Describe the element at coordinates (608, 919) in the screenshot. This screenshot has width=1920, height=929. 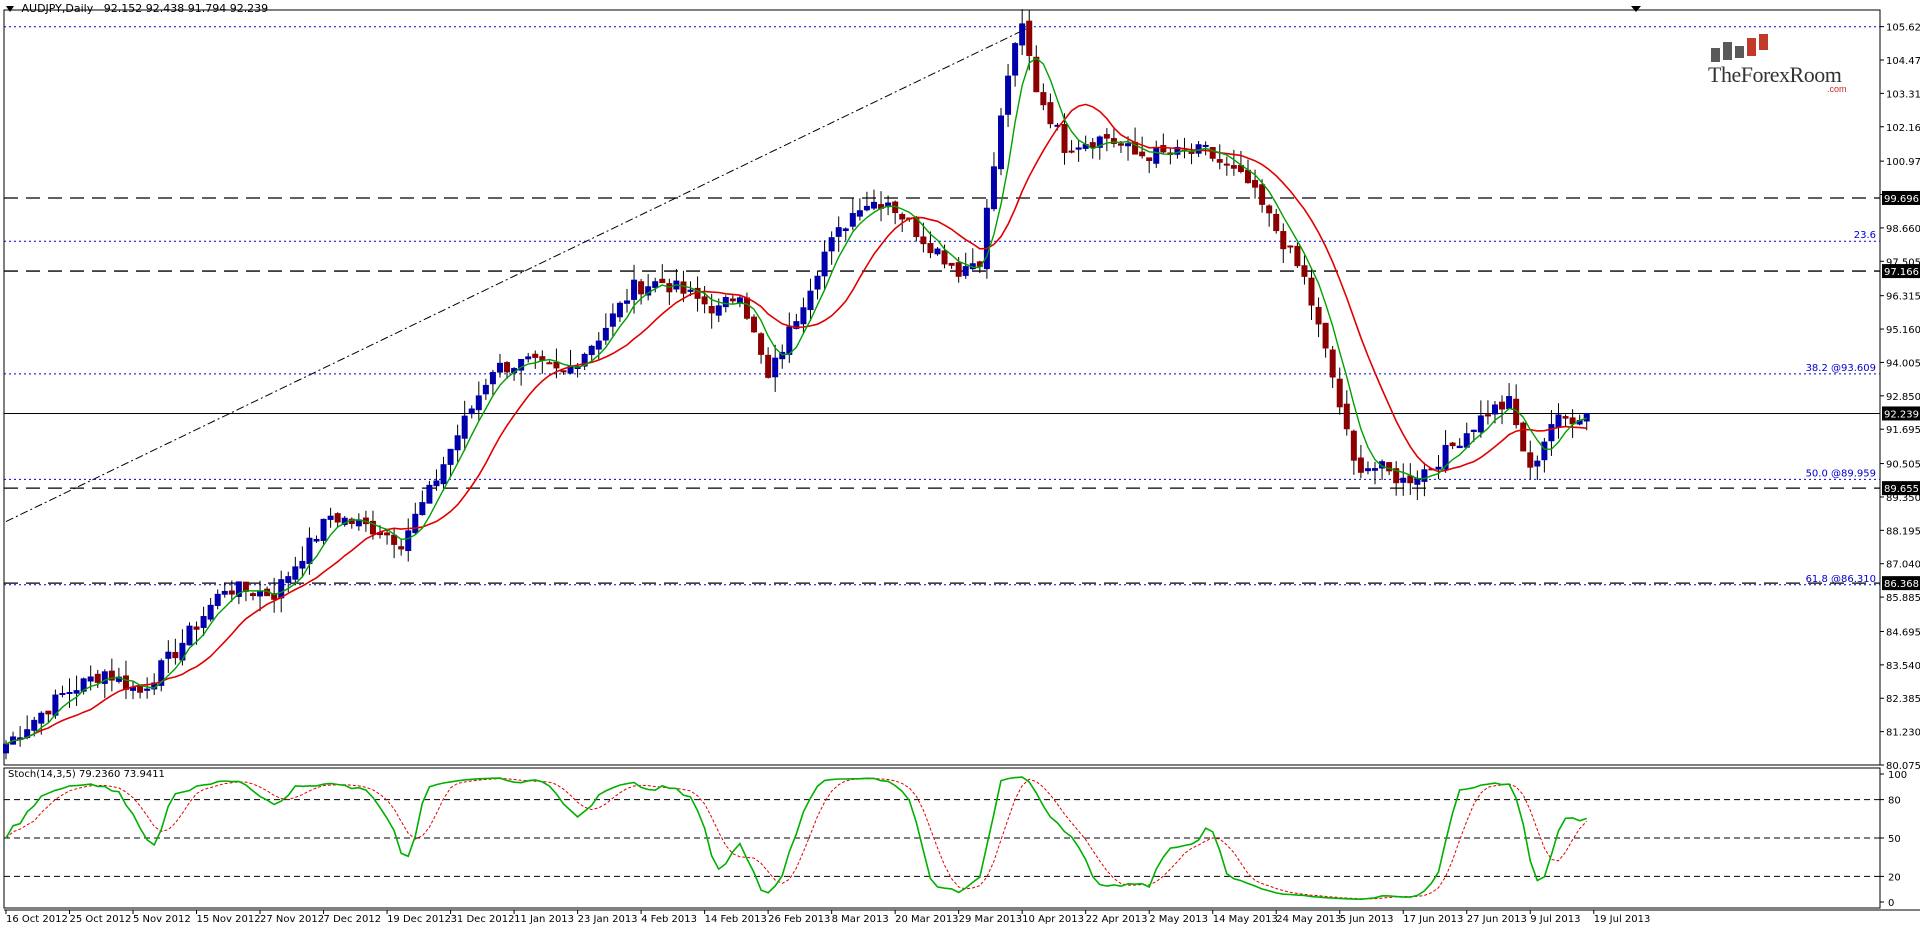
I see `time-tick-label: 23 Jan 2013` at that location.